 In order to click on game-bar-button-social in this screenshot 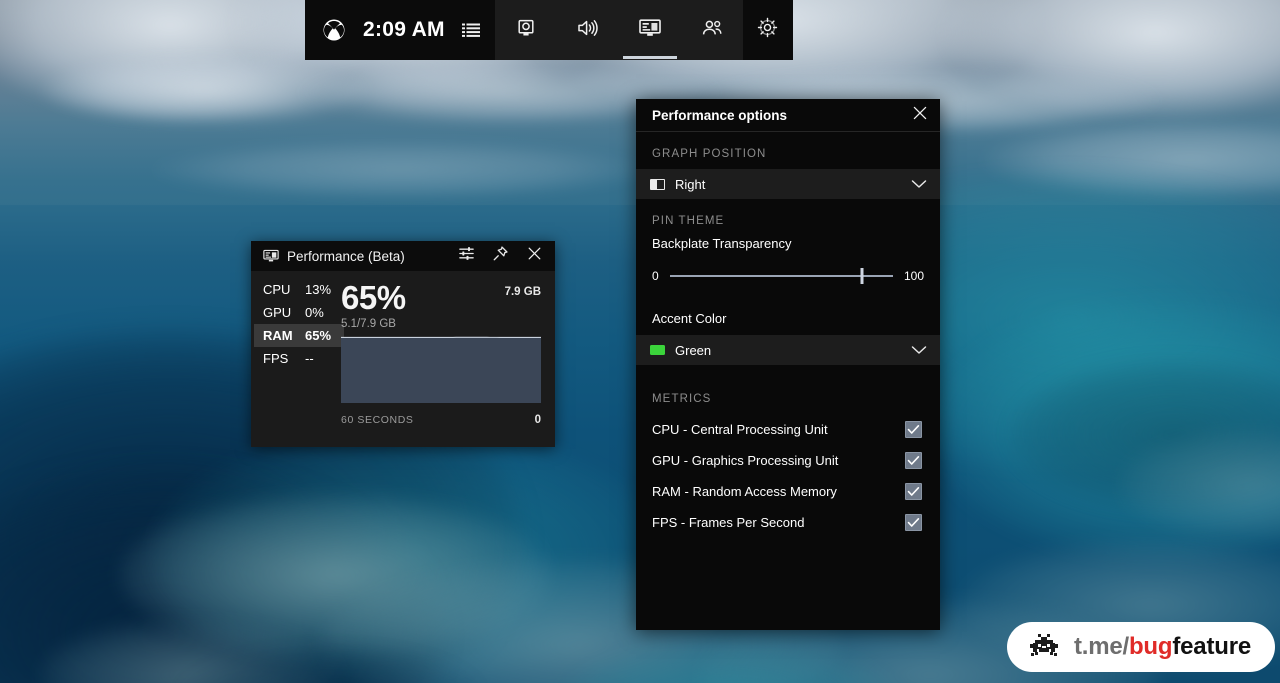, I will do `click(712, 30)`.